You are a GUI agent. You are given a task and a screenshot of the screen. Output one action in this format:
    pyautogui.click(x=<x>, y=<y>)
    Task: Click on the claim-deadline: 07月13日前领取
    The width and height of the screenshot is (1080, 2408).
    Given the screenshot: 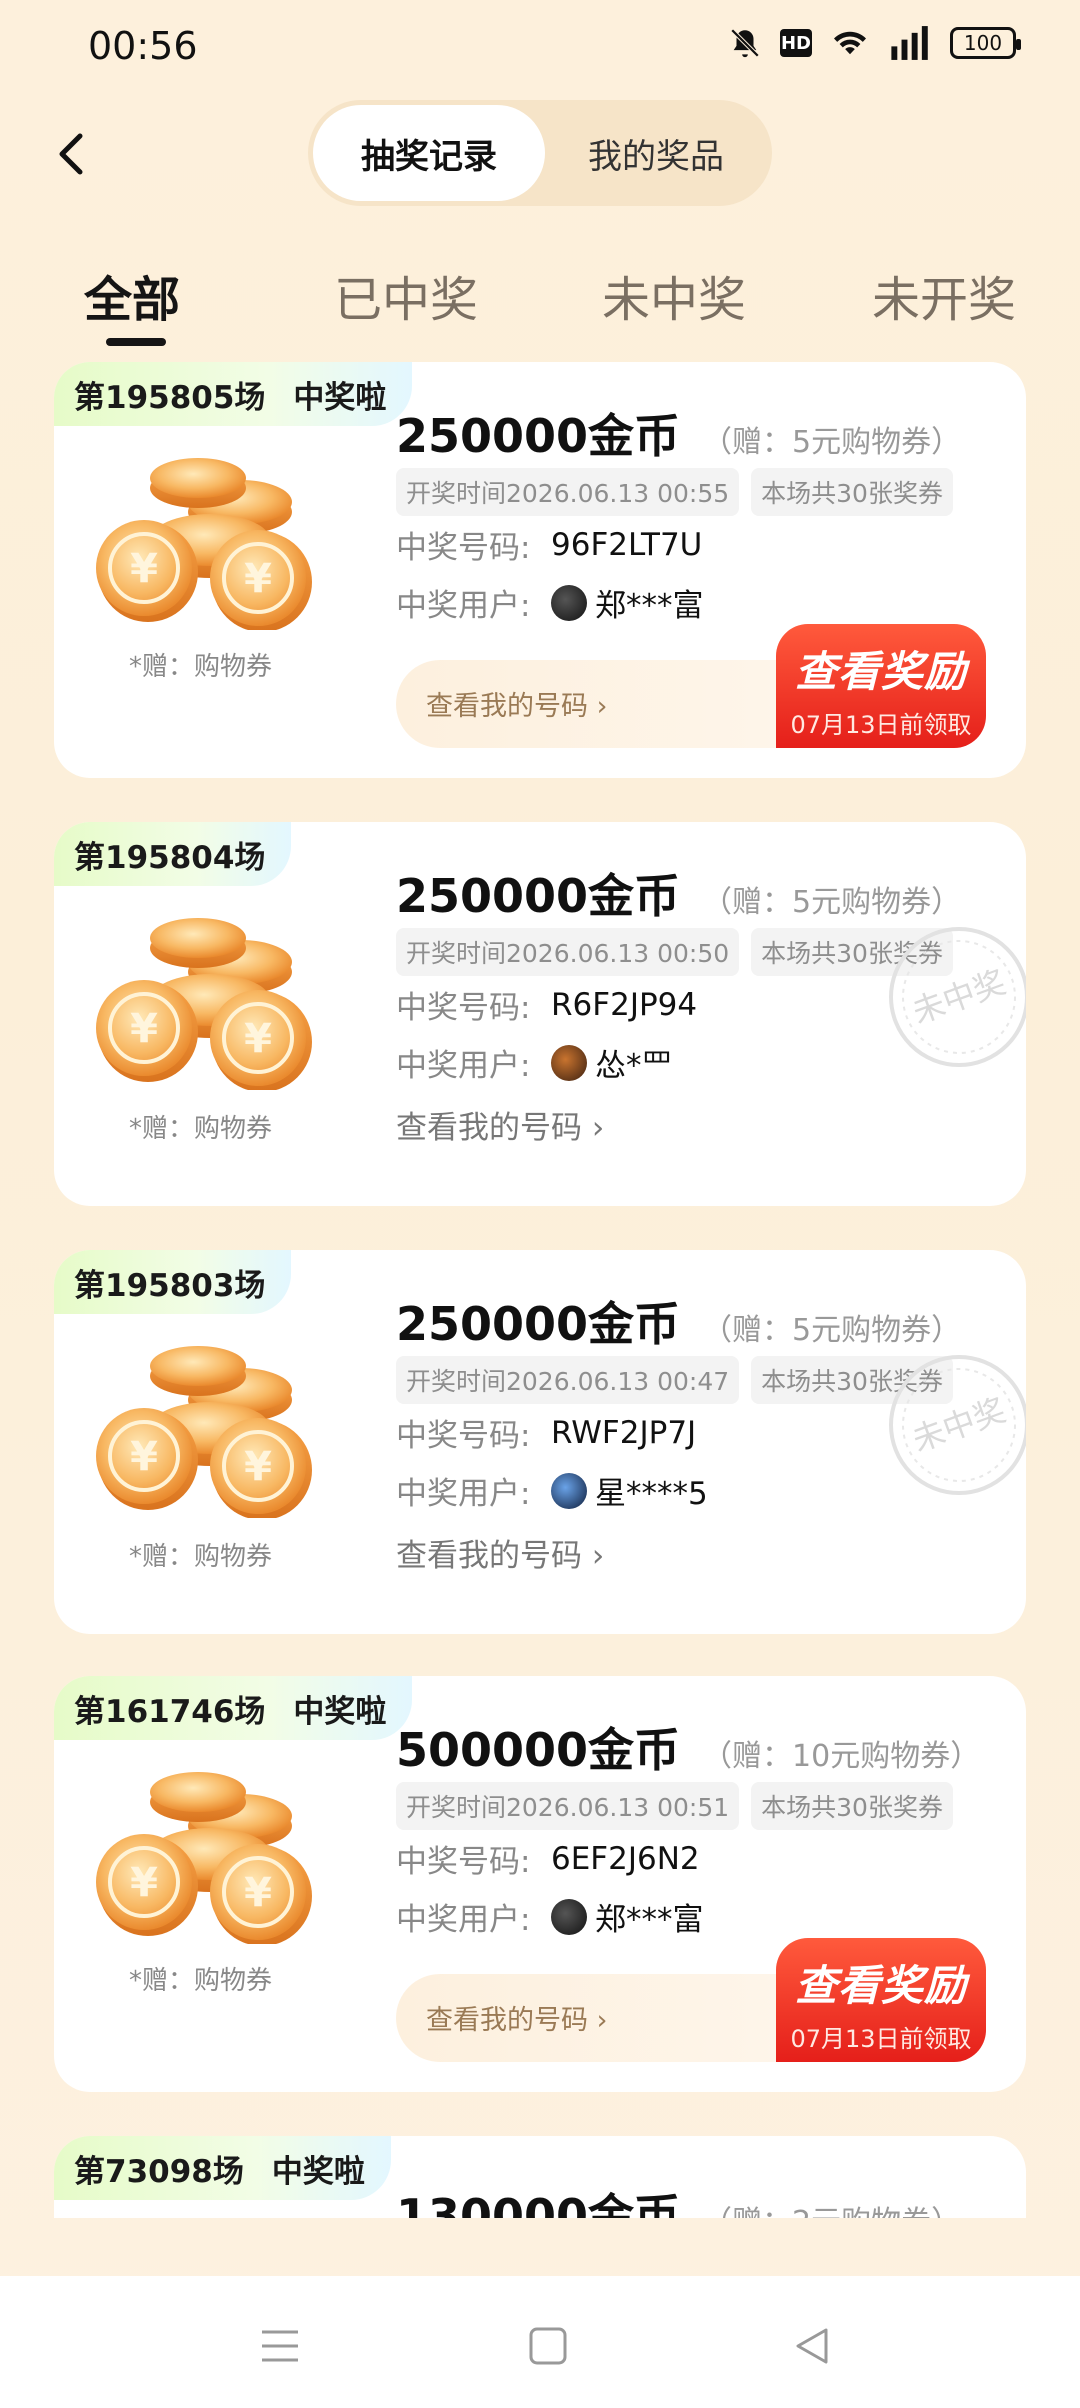 What is the action you would take?
    pyautogui.click(x=881, y=2039)
    